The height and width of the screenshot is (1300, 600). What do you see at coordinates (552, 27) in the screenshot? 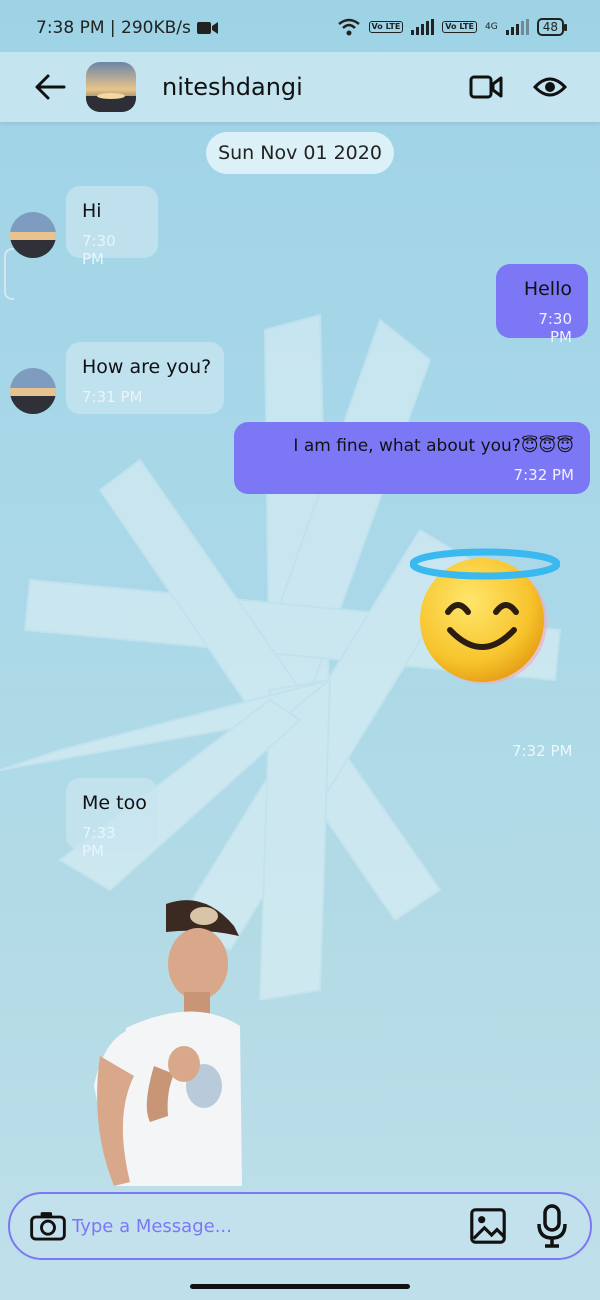
I see `battery-indicator: 48` at bounding box center [552, 27].